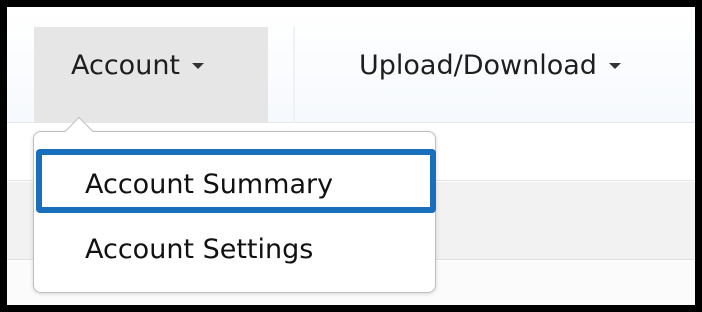 This screenshot has height=312, width=702. I want to click on nav-upload-download-label: Upload/Download, so click(478, 65).